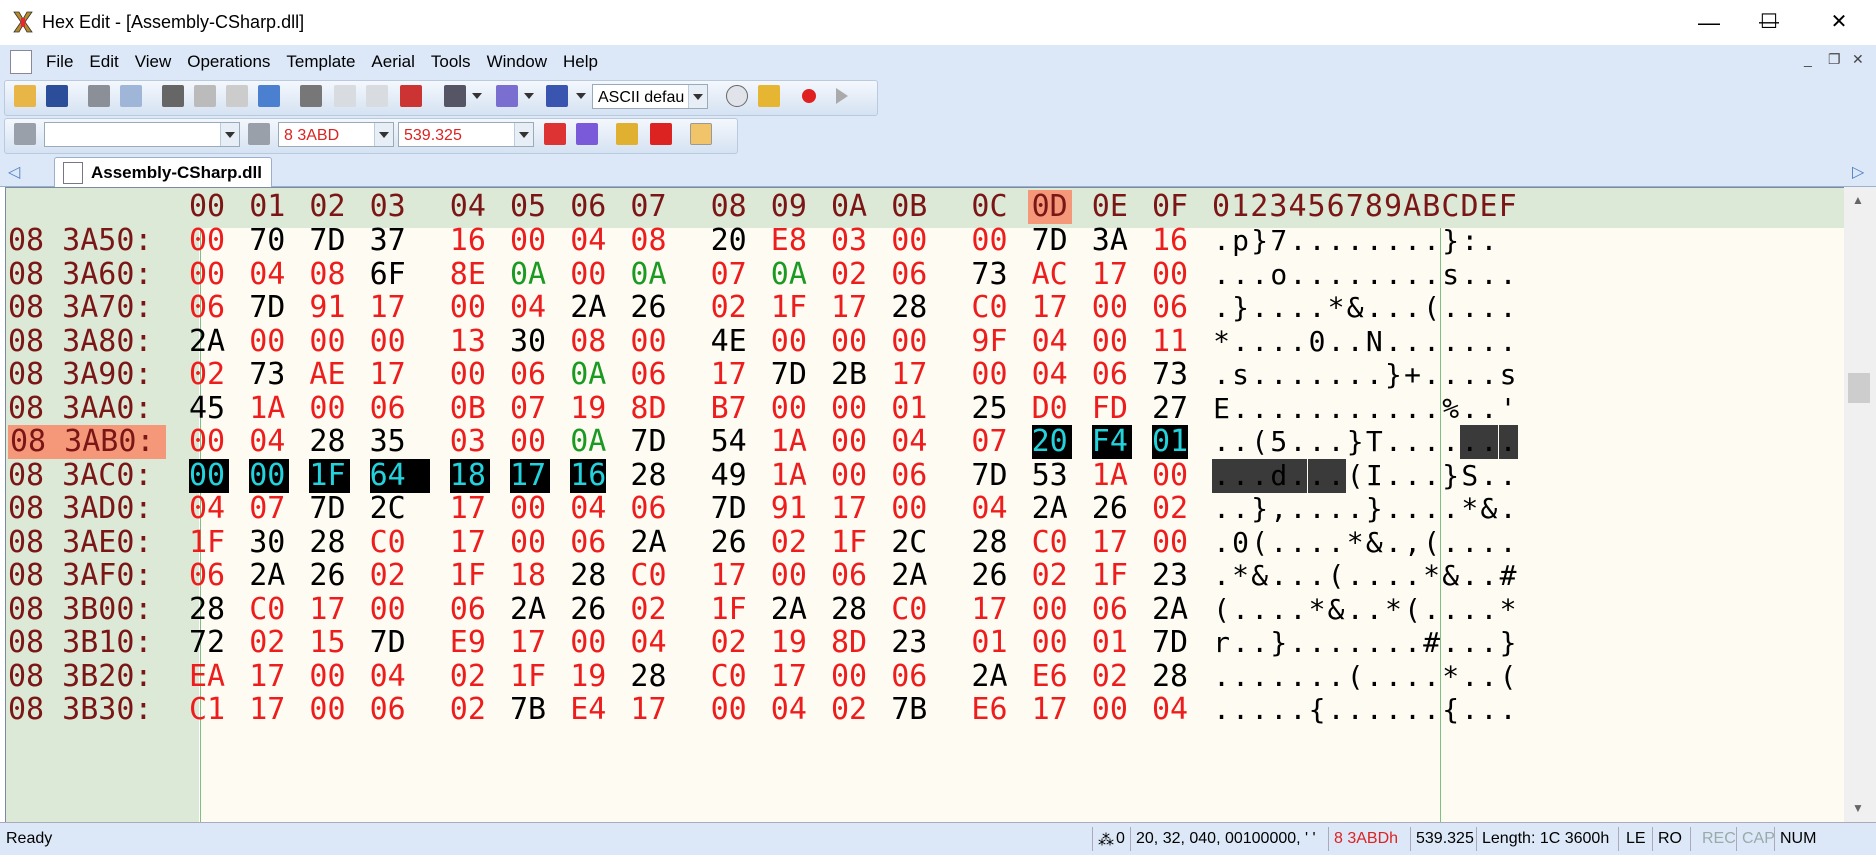 The height and width of the screenshot is (855, 1876). Describe the element at coordinates (1636, 839) in the screenshot. I see `status-endian: LE` at that location.